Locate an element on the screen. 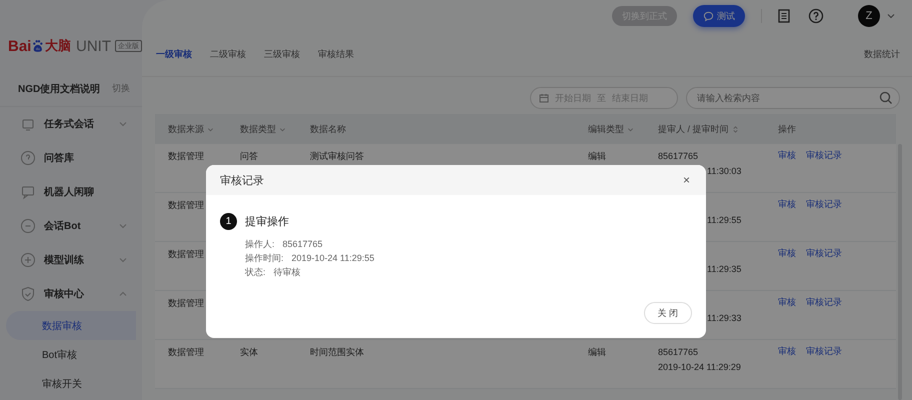 Image resolution: width=912 pixels, height=400 pixels. table-cell-text: 问答 is located at coordinates (249, 156).